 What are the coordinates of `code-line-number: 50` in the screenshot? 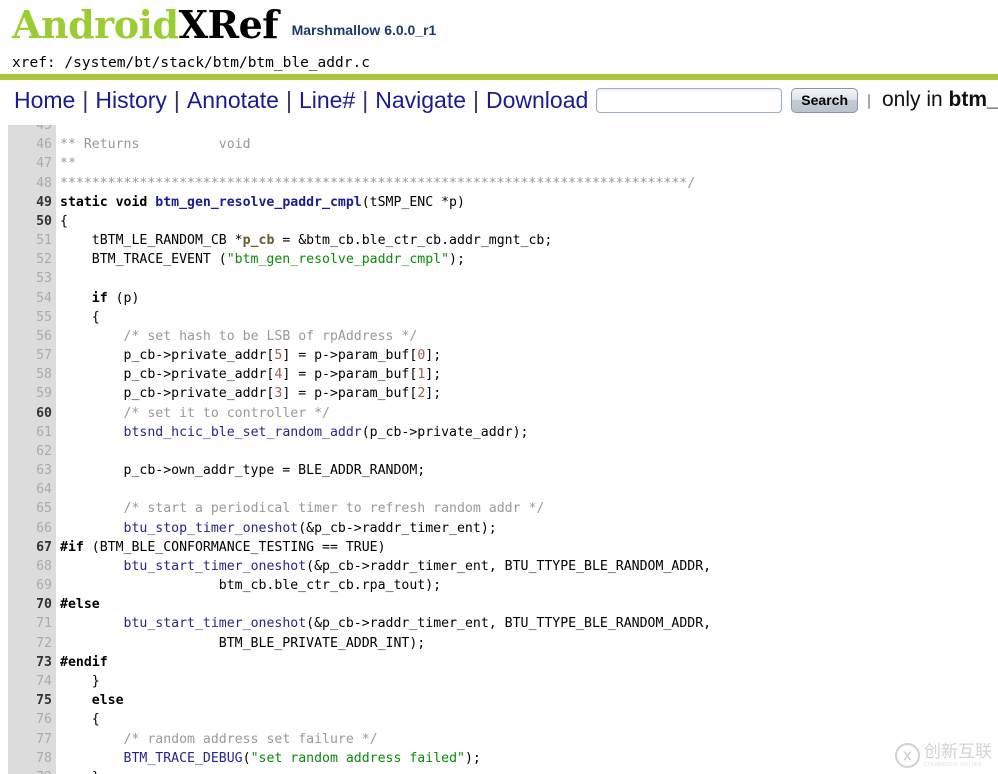 It's located at (32, 221).